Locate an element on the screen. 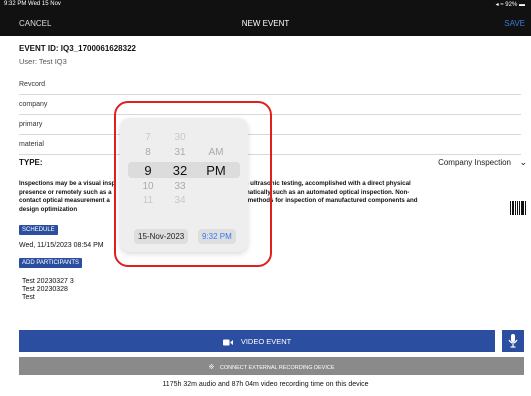 The image size is (531, 396). video-event-button: VIDEO EVENT is located at coordinates (257, 341).